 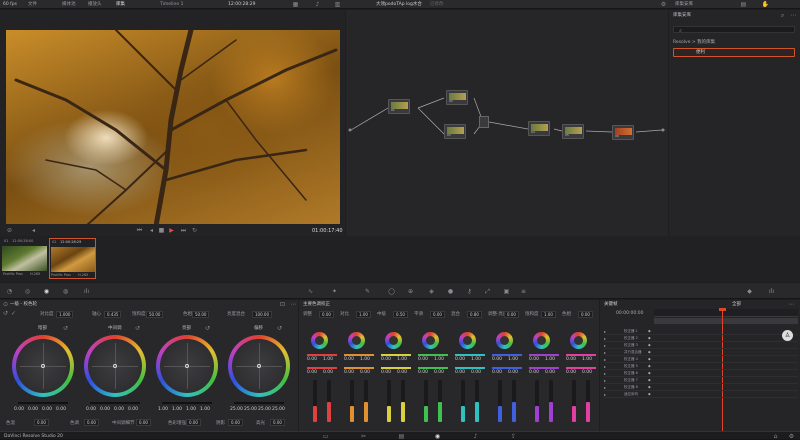 What do you see at coordinates (293, 304) in the screenshot?
I see `wheels-more-icon: ⋯` at bounding box center [293, 304].